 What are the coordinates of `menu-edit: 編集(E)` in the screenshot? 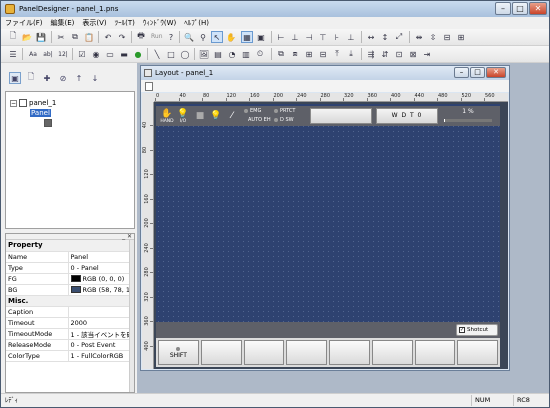 It's located at (63, 23).